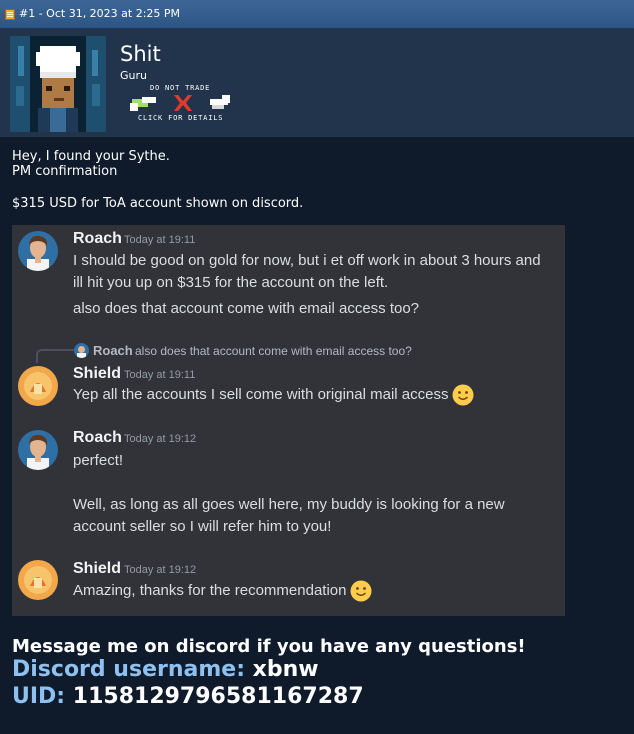 This screenshot has height=734, width=634. I want to click on body-line-1: Hey, I found your Sythe., so click(91, 156).